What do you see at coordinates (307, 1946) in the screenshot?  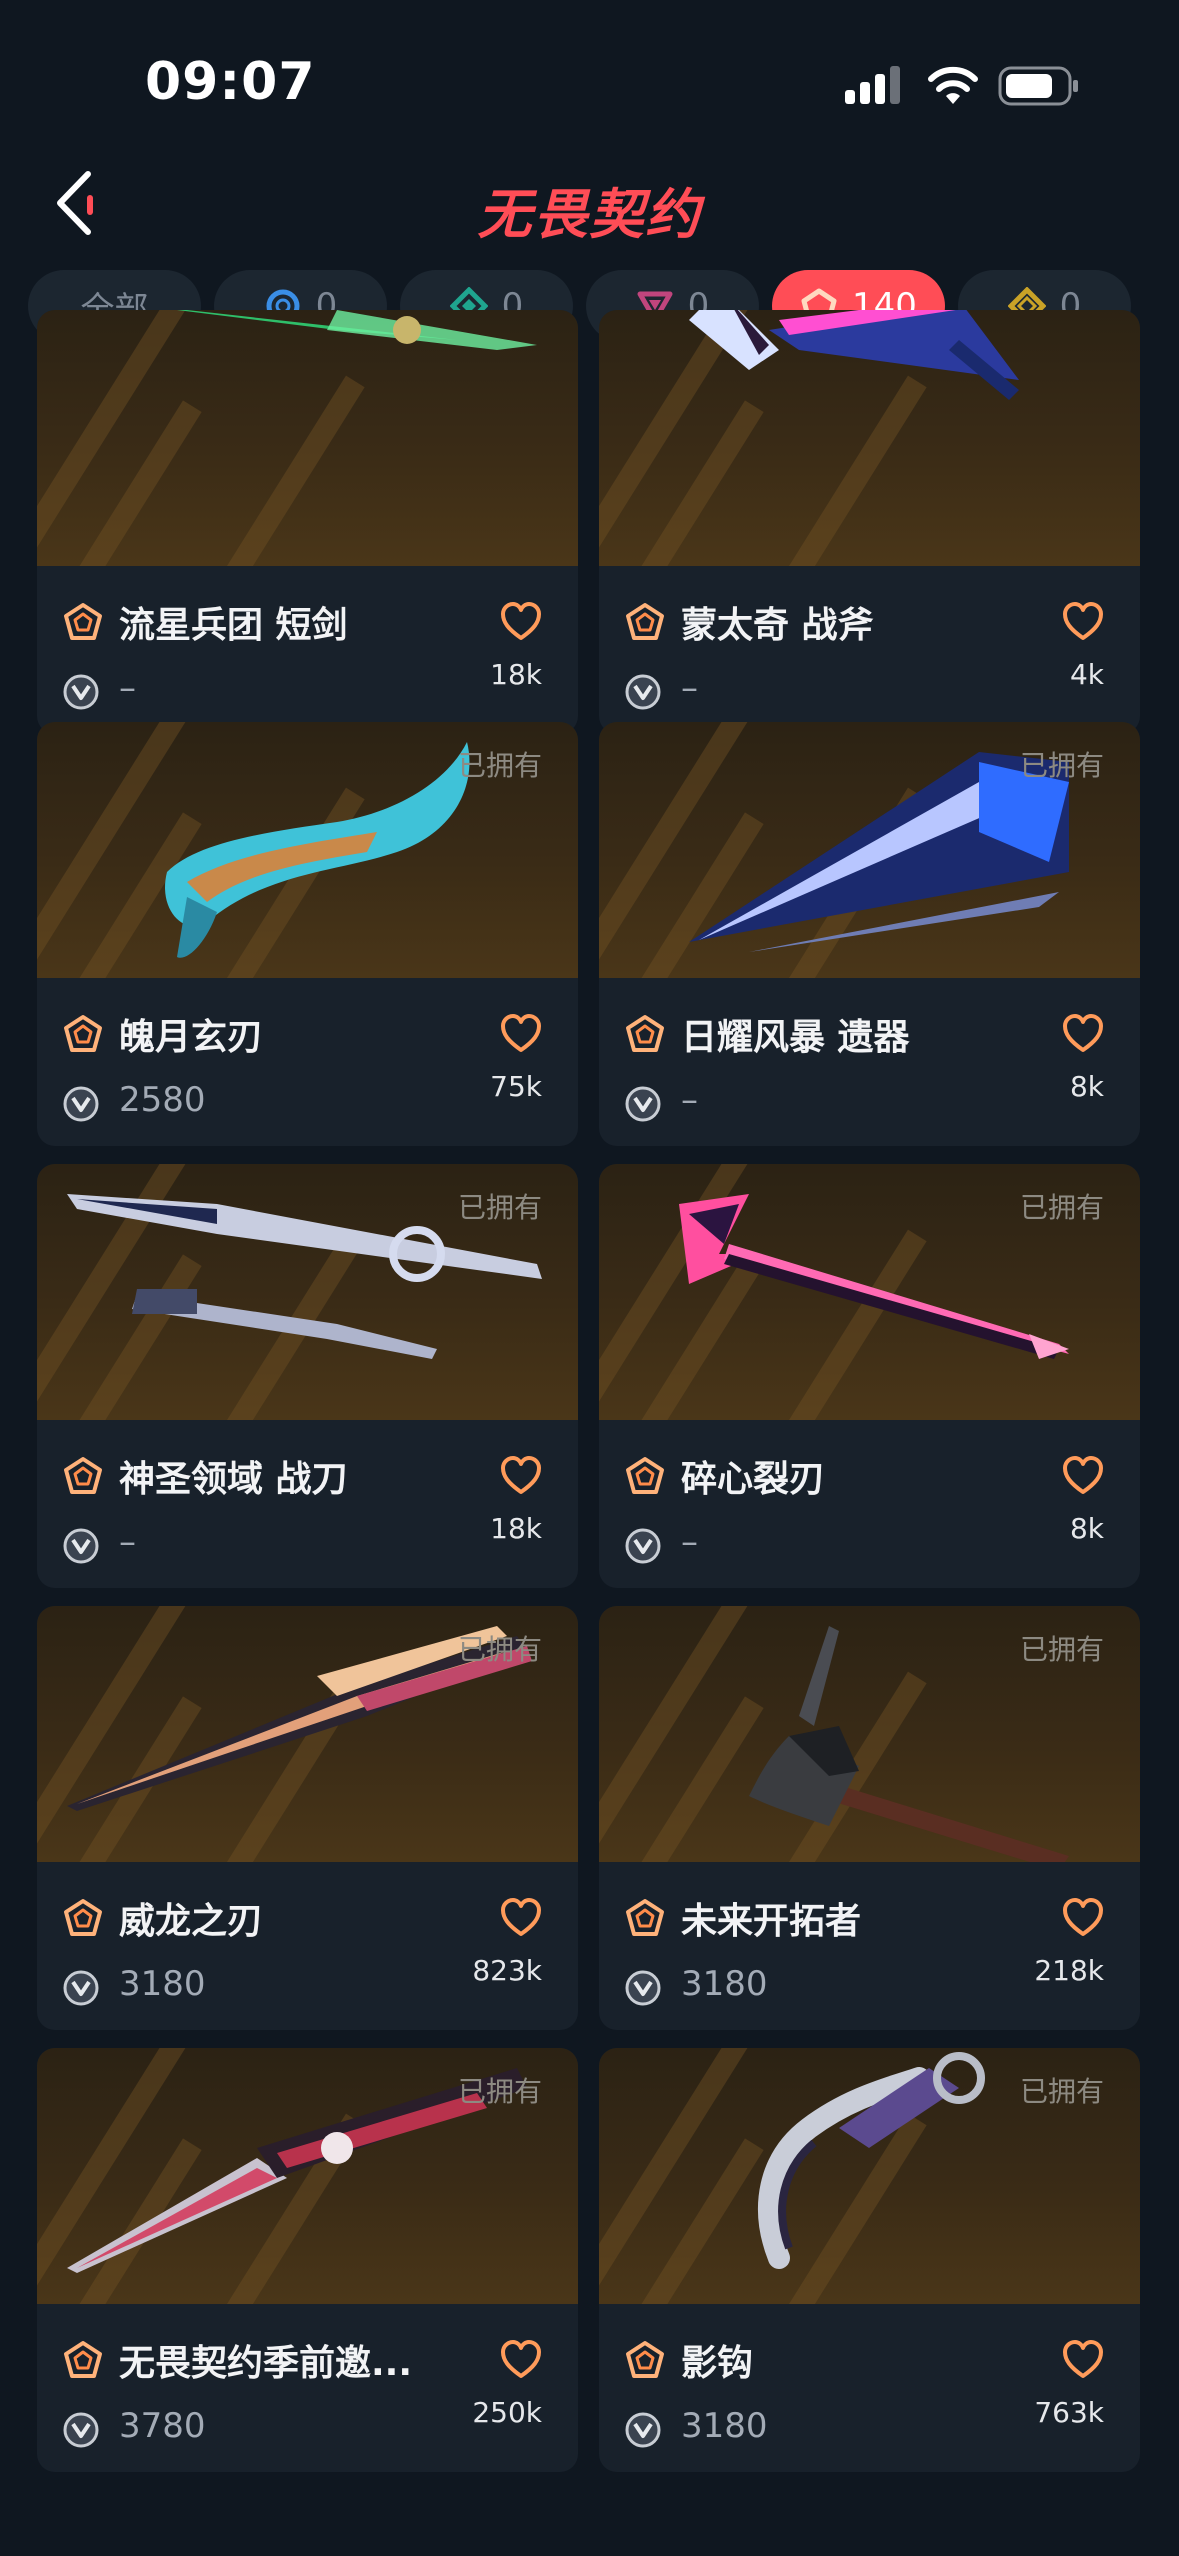 I see `skin-info: 威龙之刃 3180 823k` at bounding box center [307, 1946].